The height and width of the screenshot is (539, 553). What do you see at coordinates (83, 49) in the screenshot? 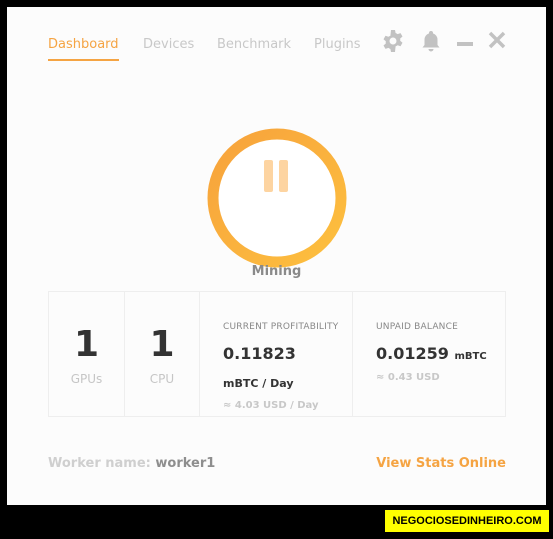
I see `tab-dashboard: Dashboard` at bounding box center [83, 49].